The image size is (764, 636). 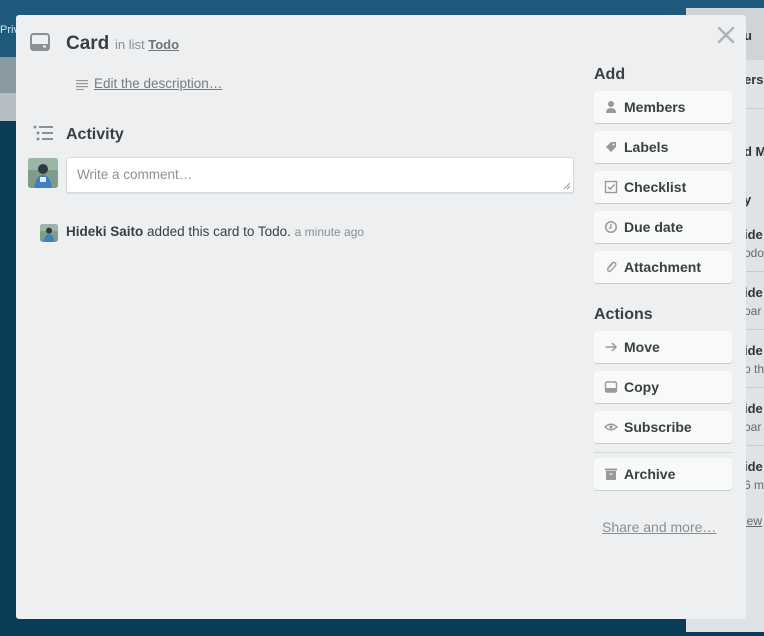 I want to click on activity-action: added this card to Todo., so click(x=219, y=231).